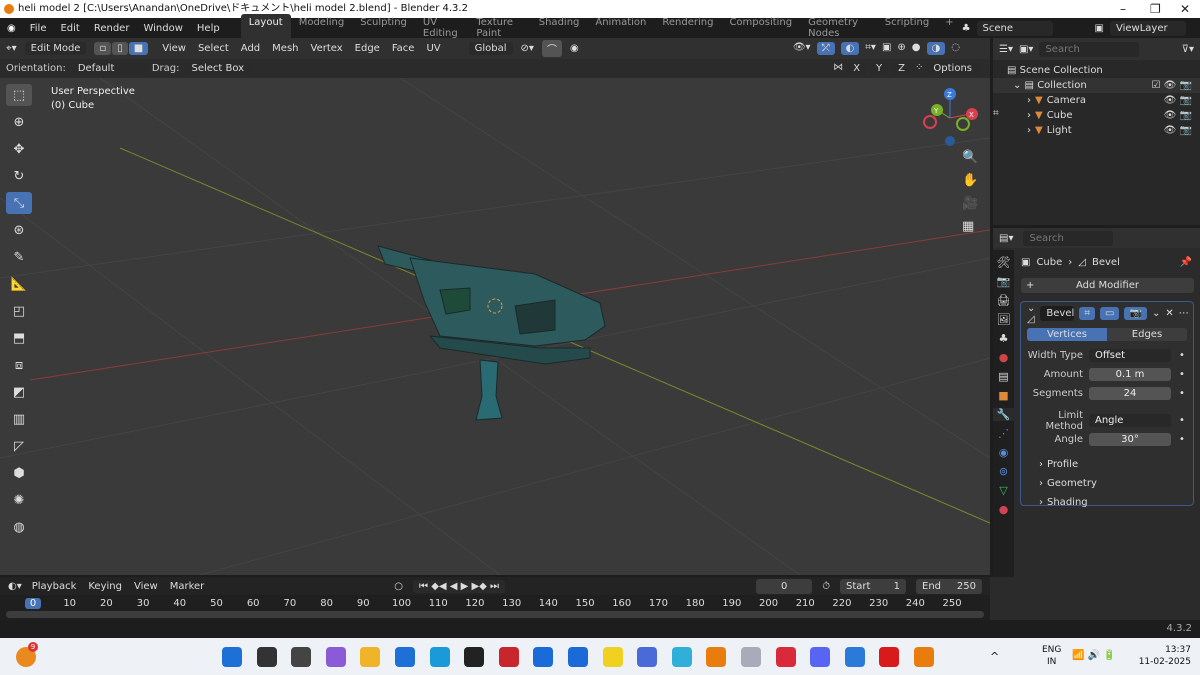 This screenshot has width=1200, height=675. Describe the element at coordinates (716, 657) in the screenshot. I see `blender-taskbar-icon` at that location.